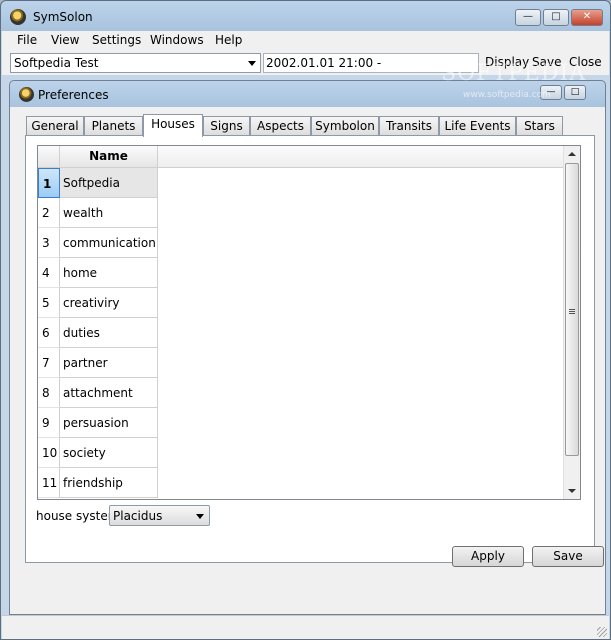  Describe the element at coordinates (477, 126) in the screenshot. I see `tab-life-events: Life Events` at that location.